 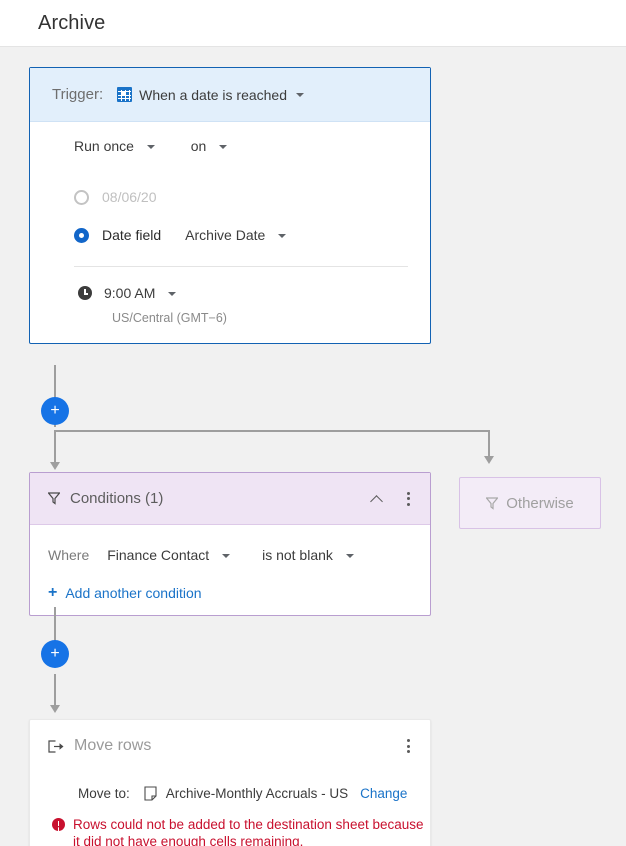 I want to click on page-header: Archive, so click(x=313, y=23).